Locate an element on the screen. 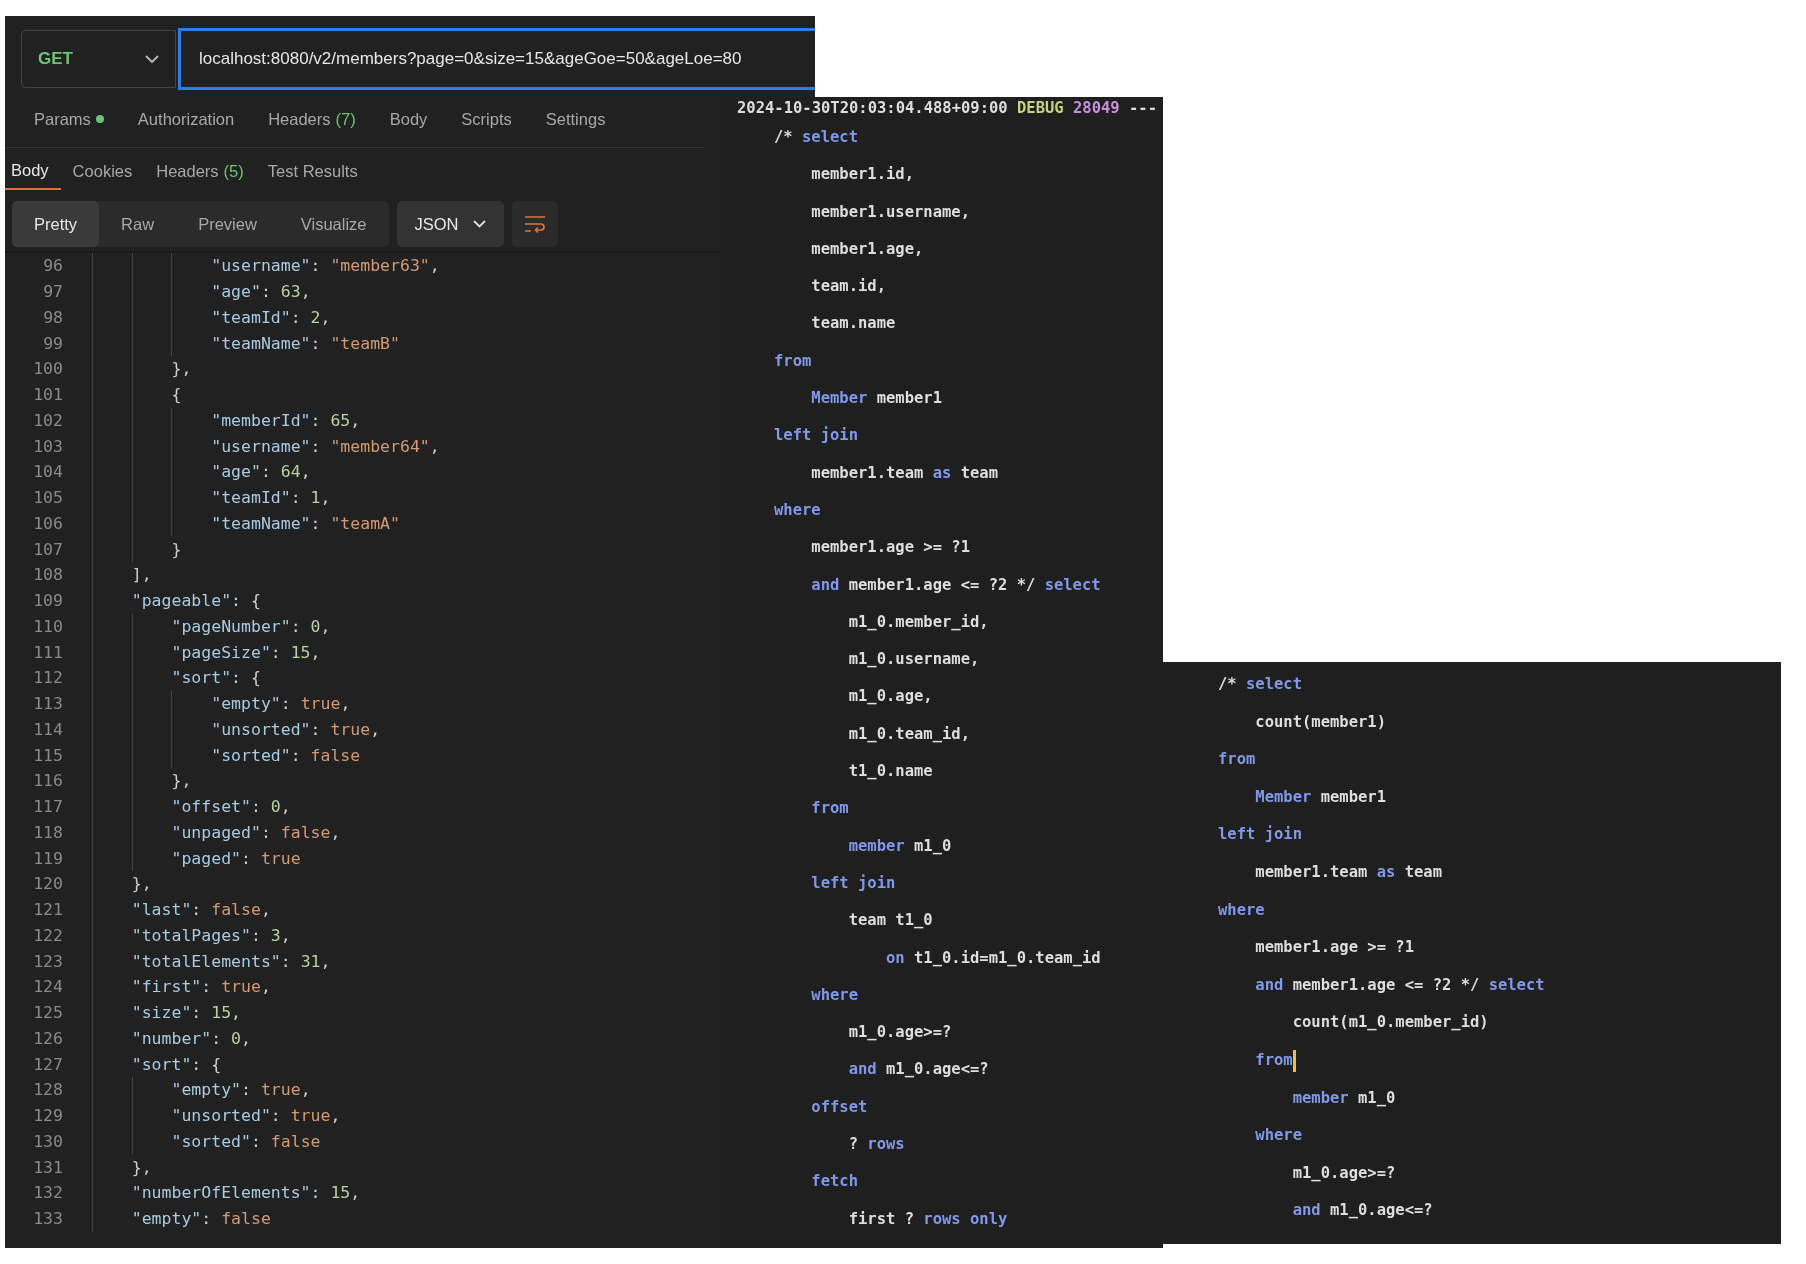 The width and height of the screenshot is (1806, 1264). code-line: "pageNumber": 0, is located at coordinates (250, 626).